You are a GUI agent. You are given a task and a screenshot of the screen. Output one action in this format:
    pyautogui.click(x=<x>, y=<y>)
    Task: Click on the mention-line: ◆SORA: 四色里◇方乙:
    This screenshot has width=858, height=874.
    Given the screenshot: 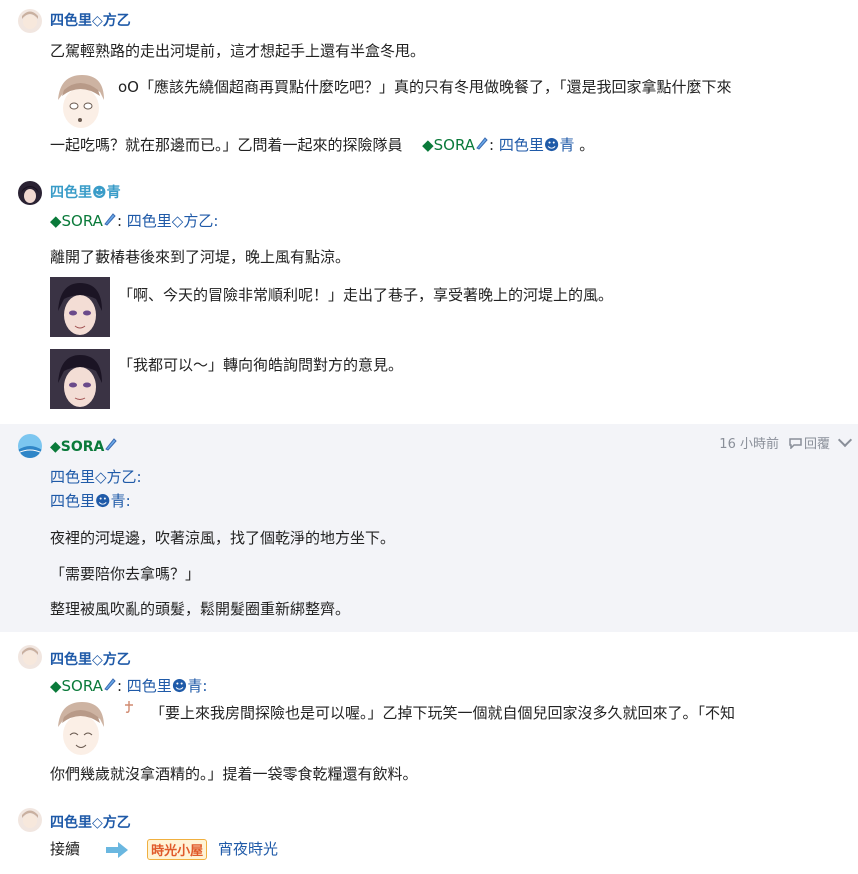 What is the action you would take?
    pyautogui.click(x=134, y=220)
    